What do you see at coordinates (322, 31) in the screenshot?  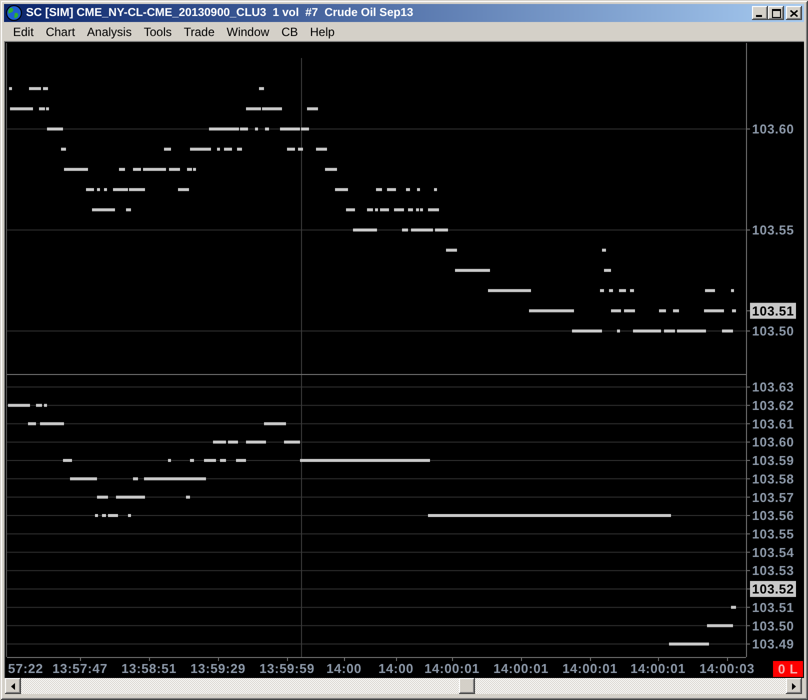 I see `menu-item: Help` at bounding box center [322, 31].